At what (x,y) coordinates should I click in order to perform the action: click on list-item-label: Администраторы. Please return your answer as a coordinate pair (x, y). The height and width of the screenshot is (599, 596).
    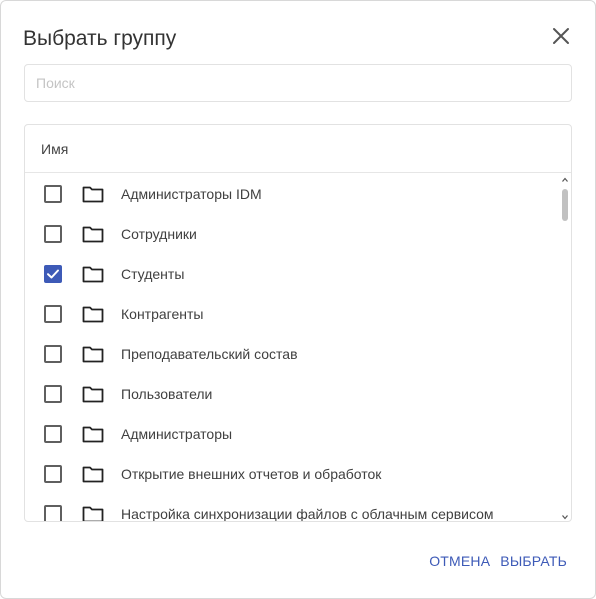
    Looking at the image, I should click on (177, 434).